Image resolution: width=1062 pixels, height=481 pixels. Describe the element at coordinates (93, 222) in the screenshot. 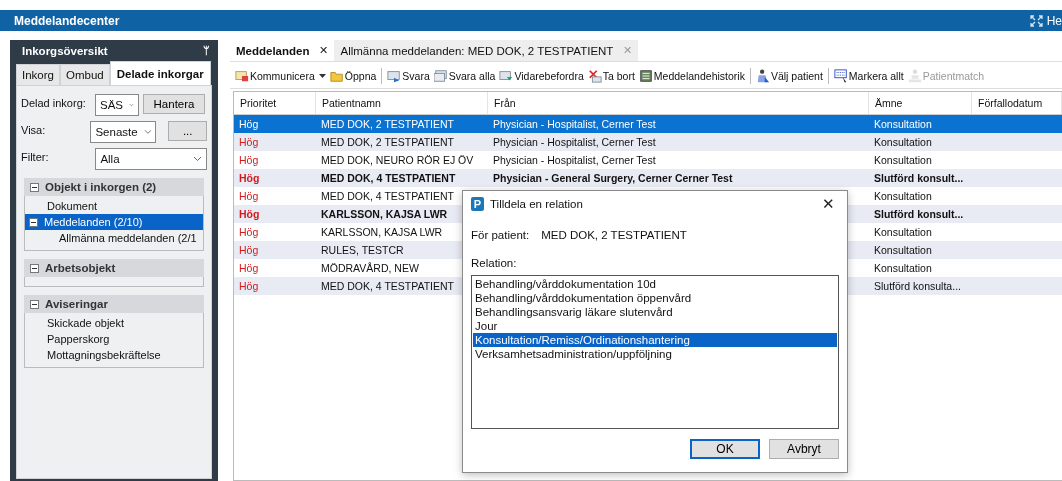

I see `tree-label: Meddelanden (2/10)` at that location.